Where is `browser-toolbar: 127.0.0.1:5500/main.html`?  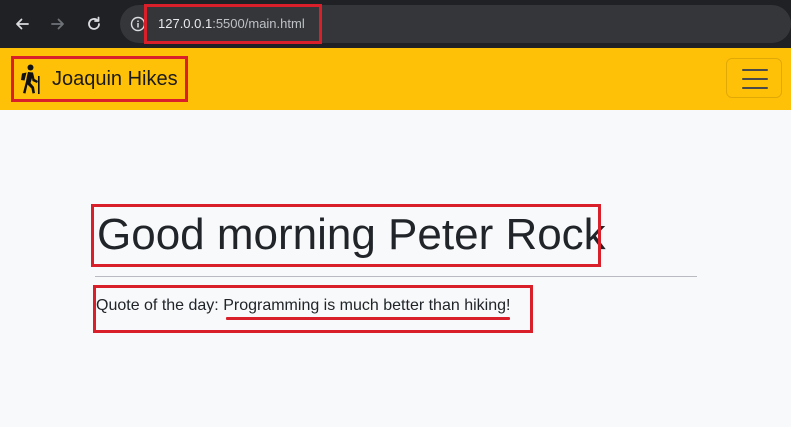 browser-toolbar: 127.0.0.1:5500/main.html is located at coordinates (395, 24).